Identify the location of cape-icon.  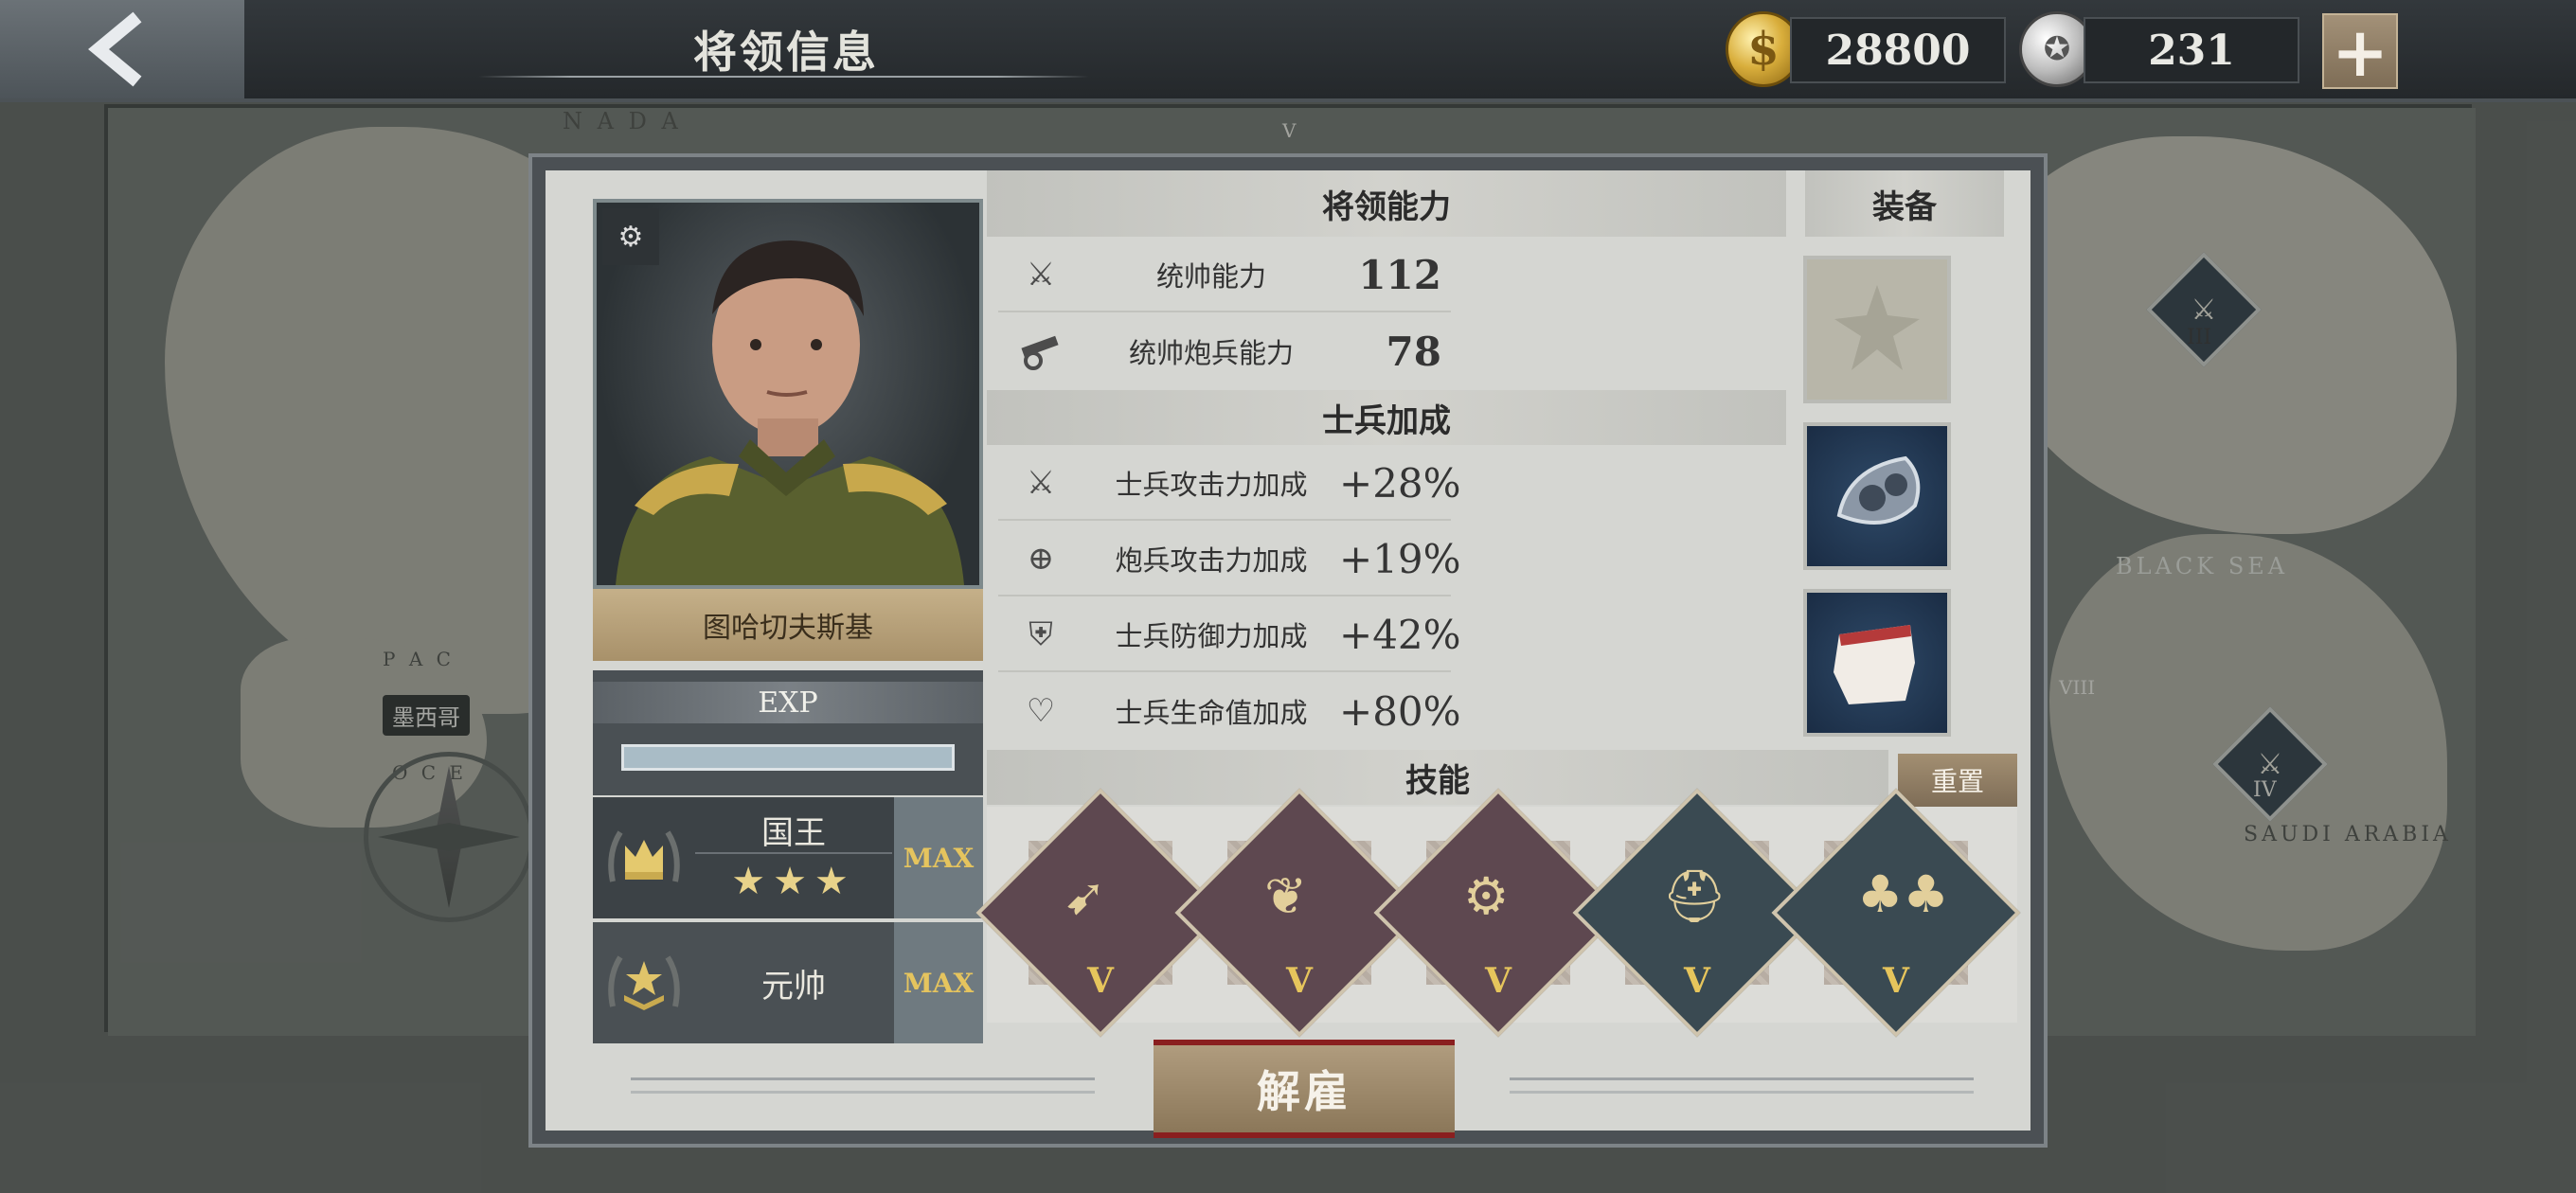
(1874, 664).